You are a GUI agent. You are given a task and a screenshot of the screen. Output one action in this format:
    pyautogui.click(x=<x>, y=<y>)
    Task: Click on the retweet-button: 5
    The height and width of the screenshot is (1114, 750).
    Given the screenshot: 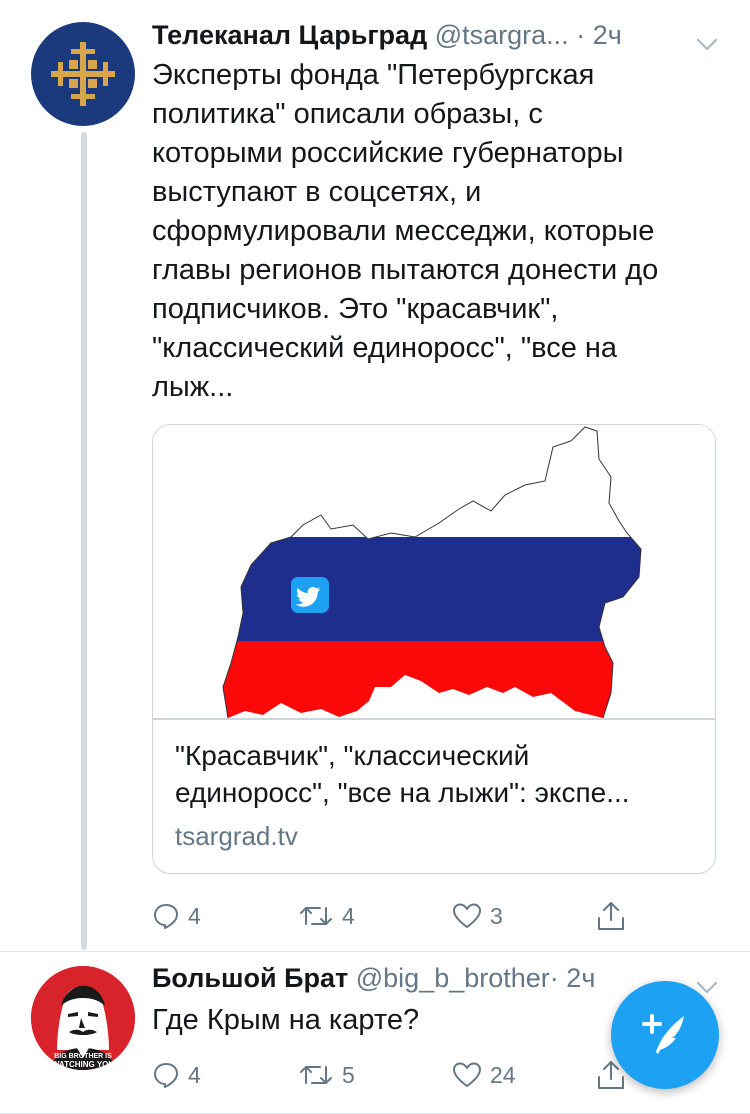 What is the action you would take?
    pyautogui.click(x=326, y=1075)
    